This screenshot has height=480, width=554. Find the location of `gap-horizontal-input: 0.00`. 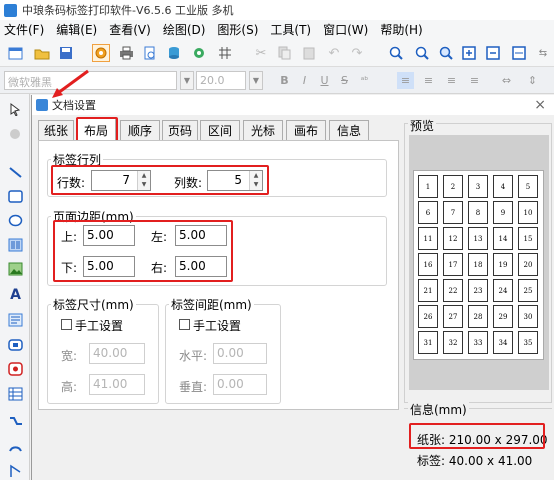

gap-horizontal-input: 0.00 is located at coordinates (240, 353).